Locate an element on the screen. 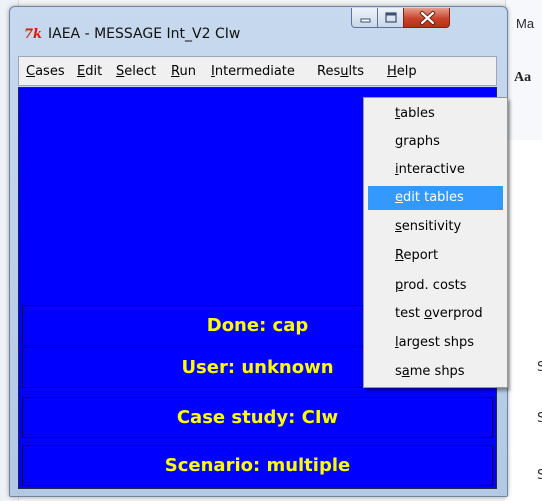 The image size is (542, 501). menu-item-largest-shps: largest shps is located at coordinates (435, 343).